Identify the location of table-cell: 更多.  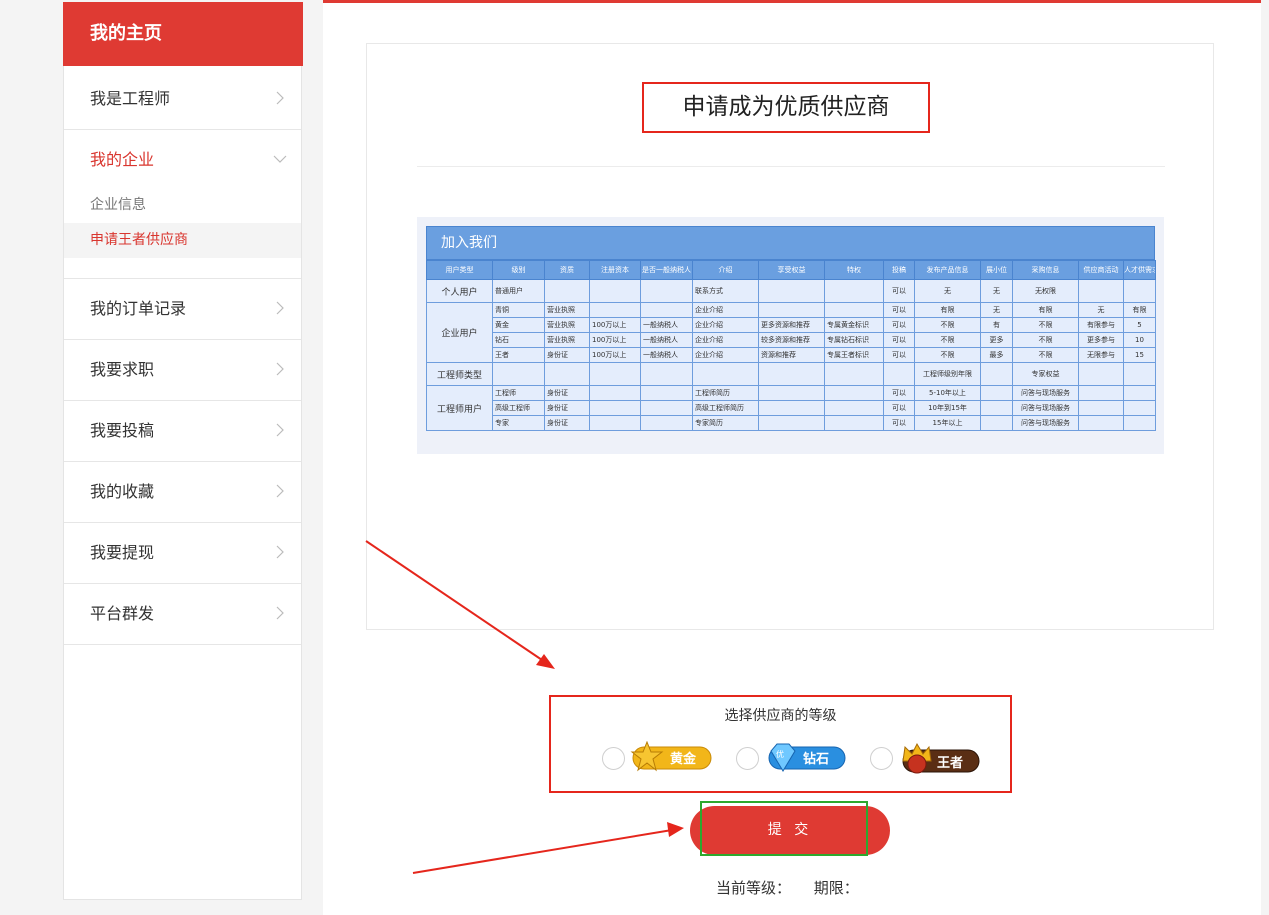
(996, 340).